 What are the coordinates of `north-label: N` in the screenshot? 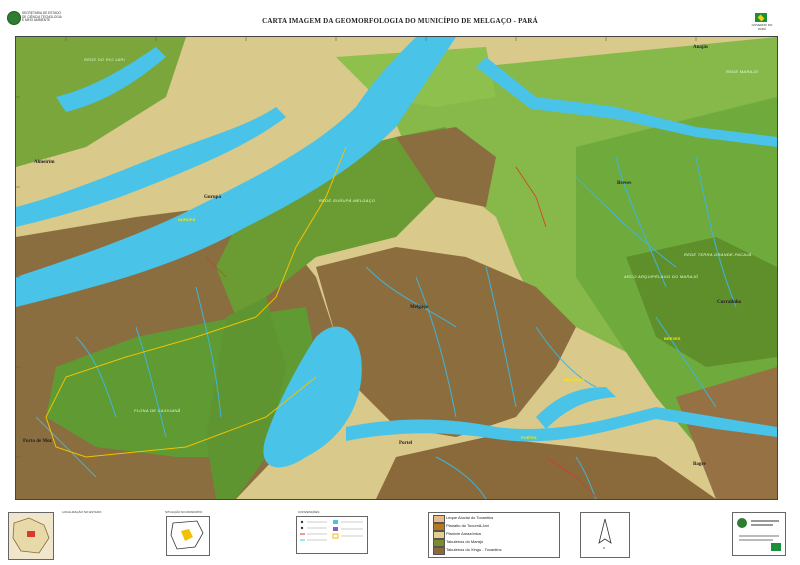 It's located at (604, 548).